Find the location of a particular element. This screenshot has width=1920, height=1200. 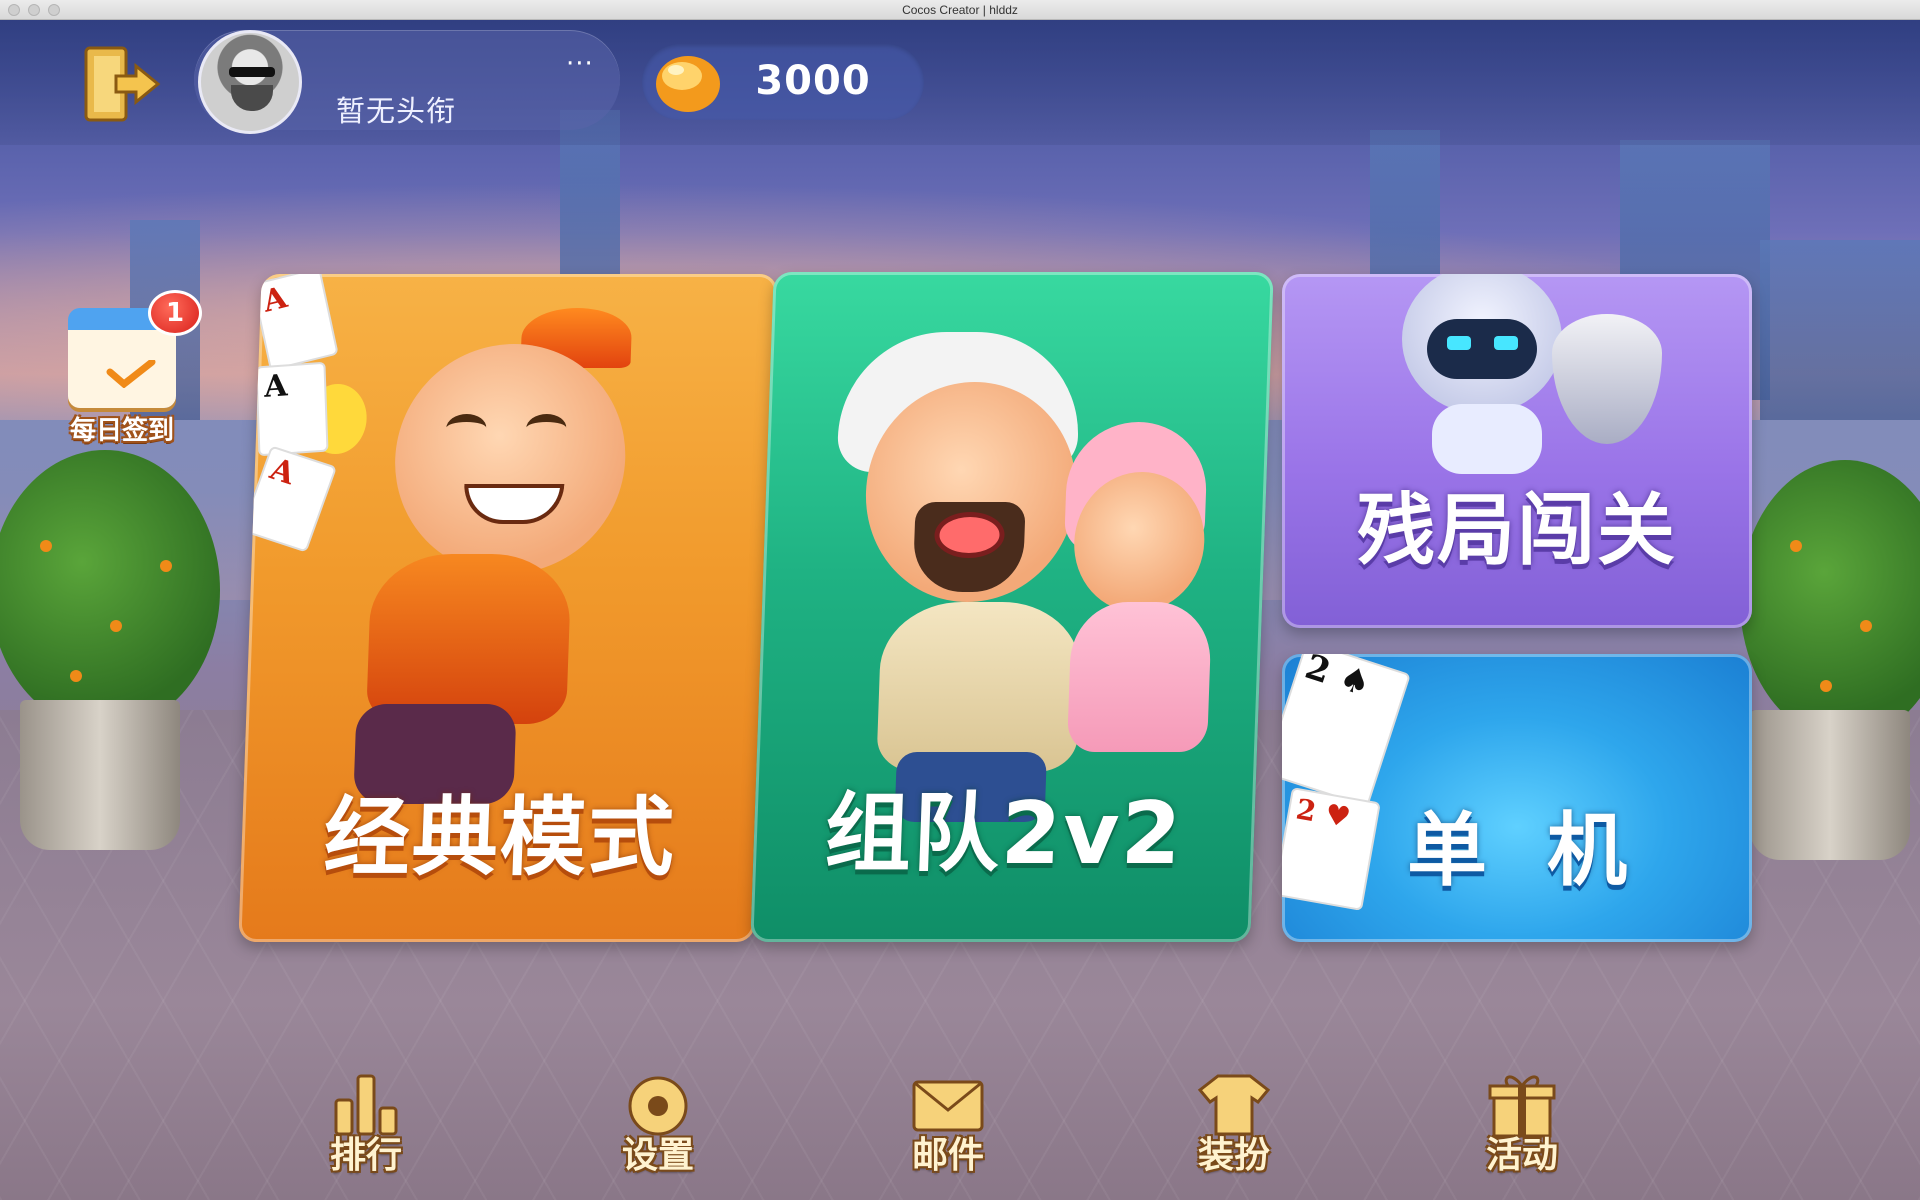

nav-dress-up: 装扮 is located at coordinates (1234, 1120).